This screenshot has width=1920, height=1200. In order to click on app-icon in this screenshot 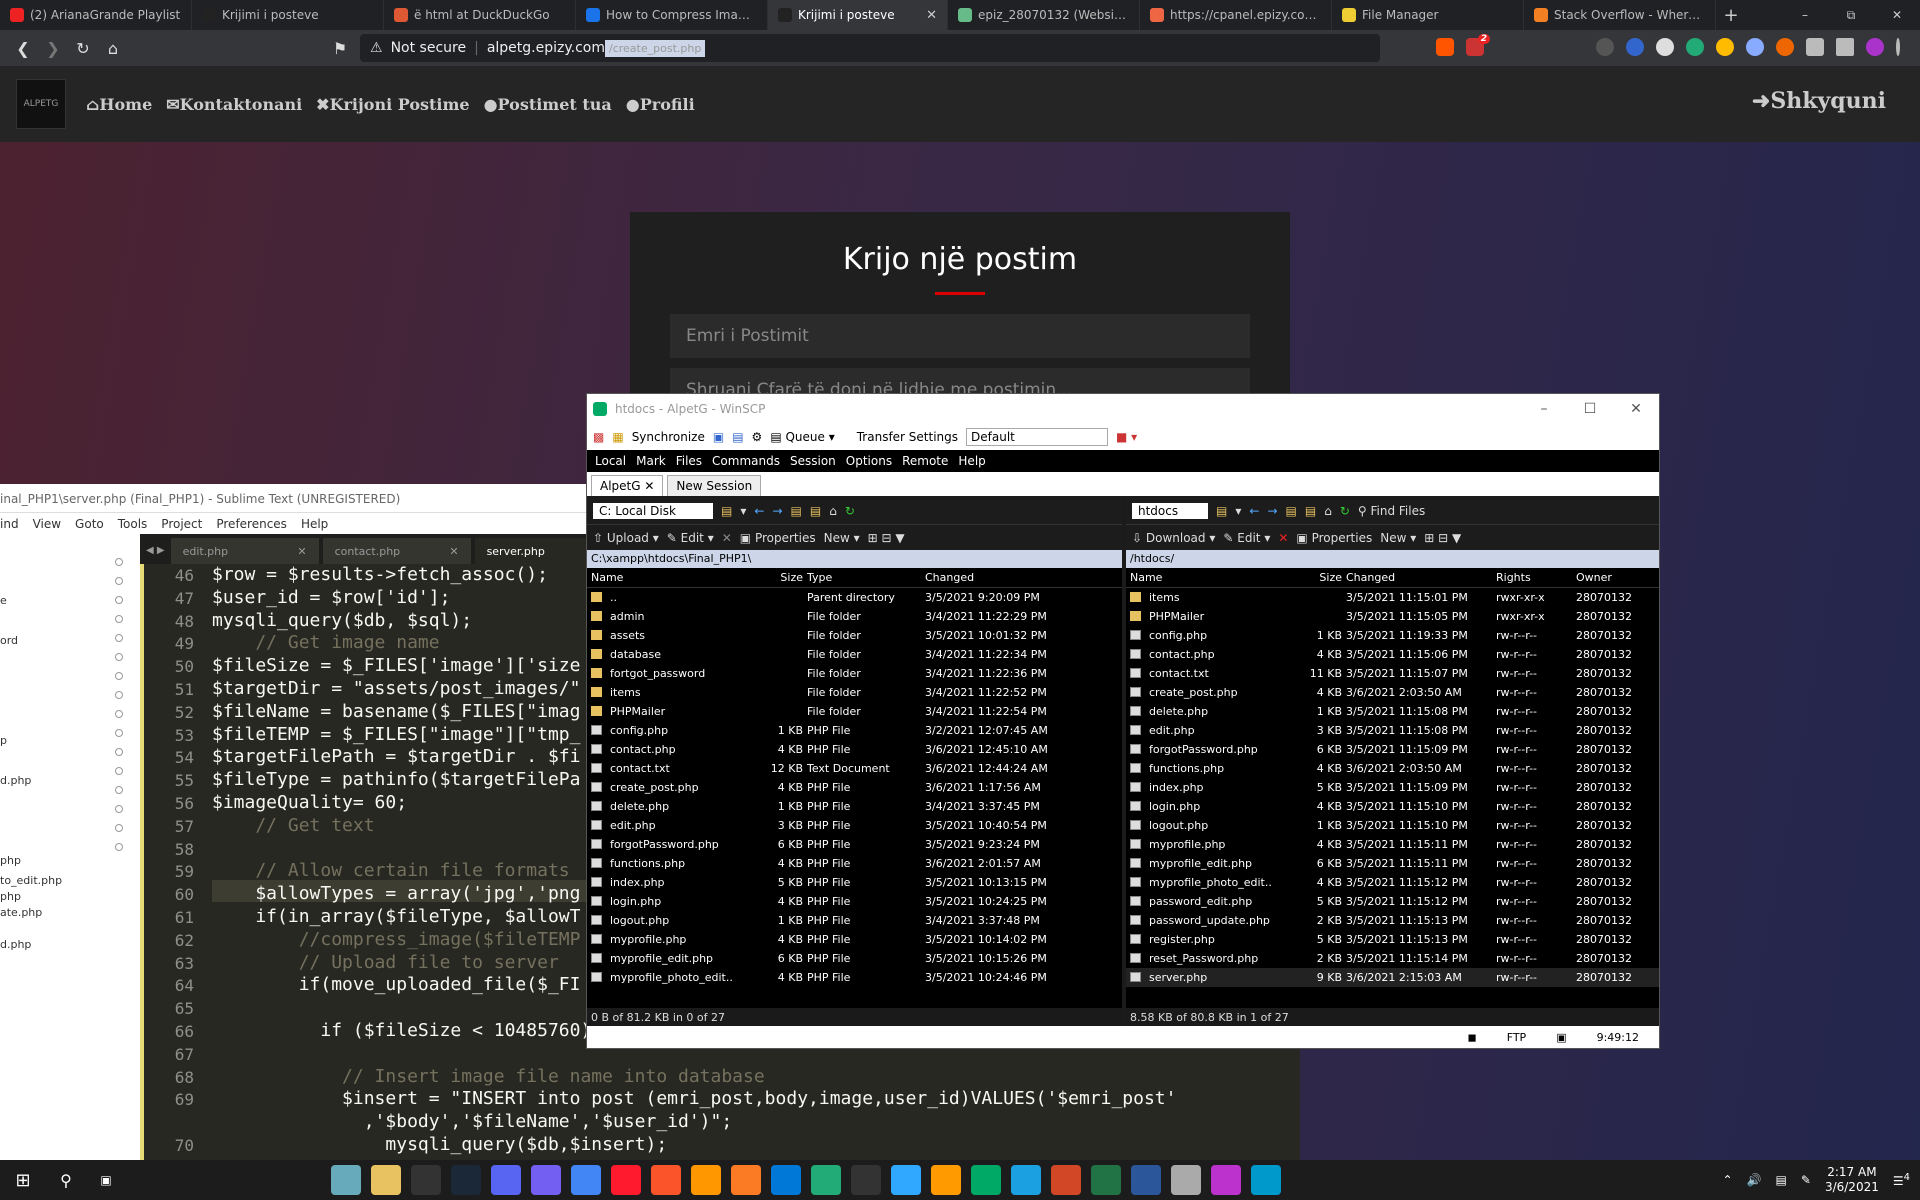, I will do `click(826, 1180)`.